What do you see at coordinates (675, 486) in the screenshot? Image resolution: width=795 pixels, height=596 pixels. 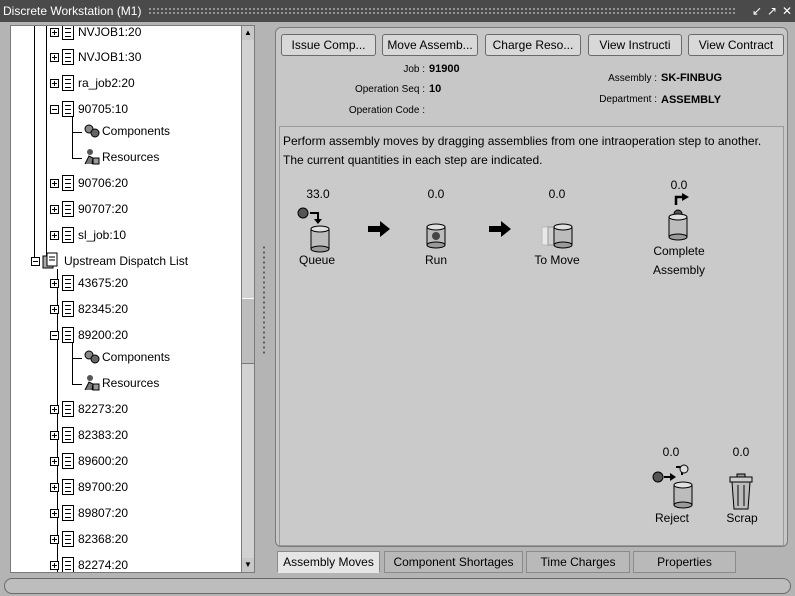 I see `reject-icon` at bounding box center [675, 486].